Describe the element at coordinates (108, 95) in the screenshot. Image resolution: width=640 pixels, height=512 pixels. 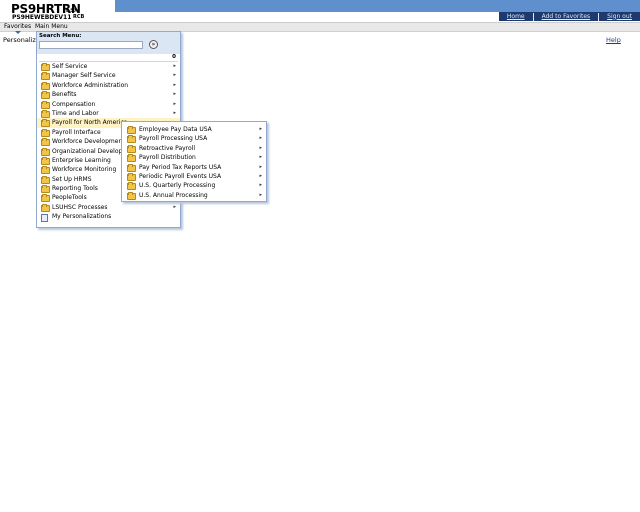
I see `menu-item-benefits: Benefits ▸` at that location.